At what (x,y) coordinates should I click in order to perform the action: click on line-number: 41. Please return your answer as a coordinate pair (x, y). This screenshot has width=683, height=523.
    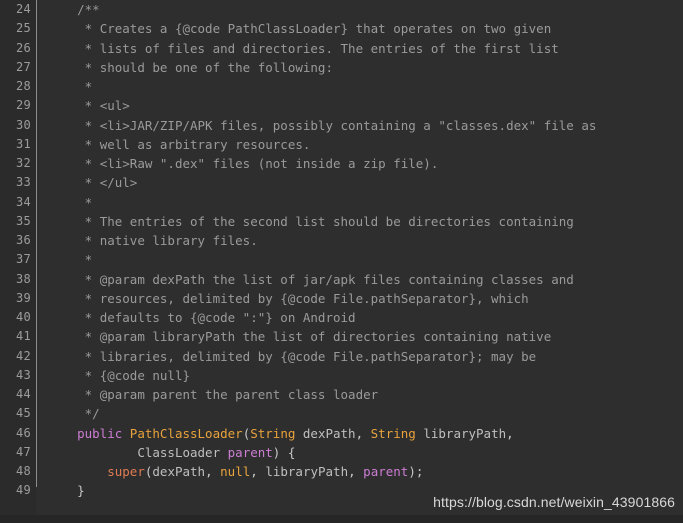
    Looking at the image, I should click on (23, 336).